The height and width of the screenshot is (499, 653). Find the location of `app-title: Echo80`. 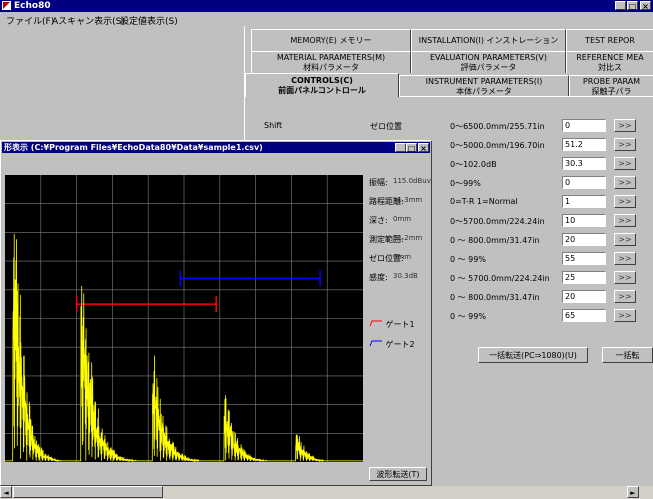

app-title: Echo80 is located at coordinates (32, 6).